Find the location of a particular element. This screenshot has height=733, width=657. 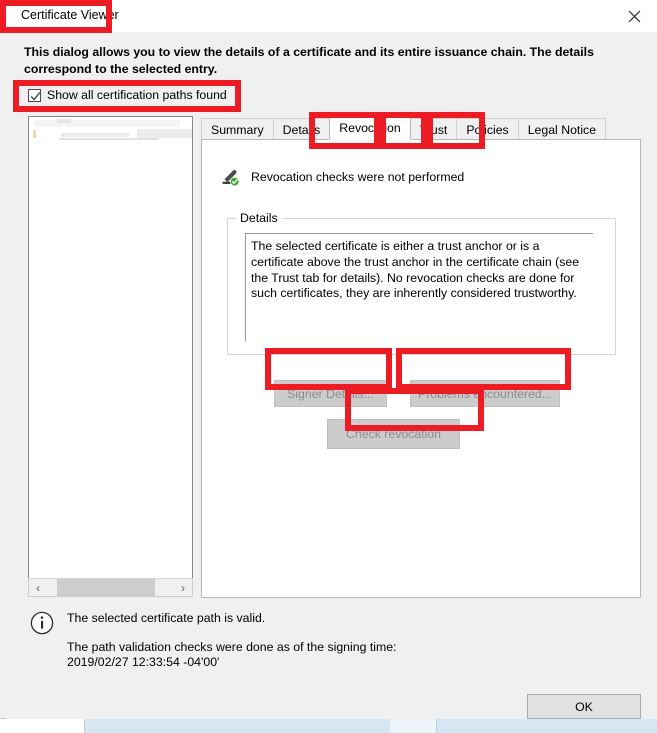

scrollbar-track is located at coordinates (110, 587).